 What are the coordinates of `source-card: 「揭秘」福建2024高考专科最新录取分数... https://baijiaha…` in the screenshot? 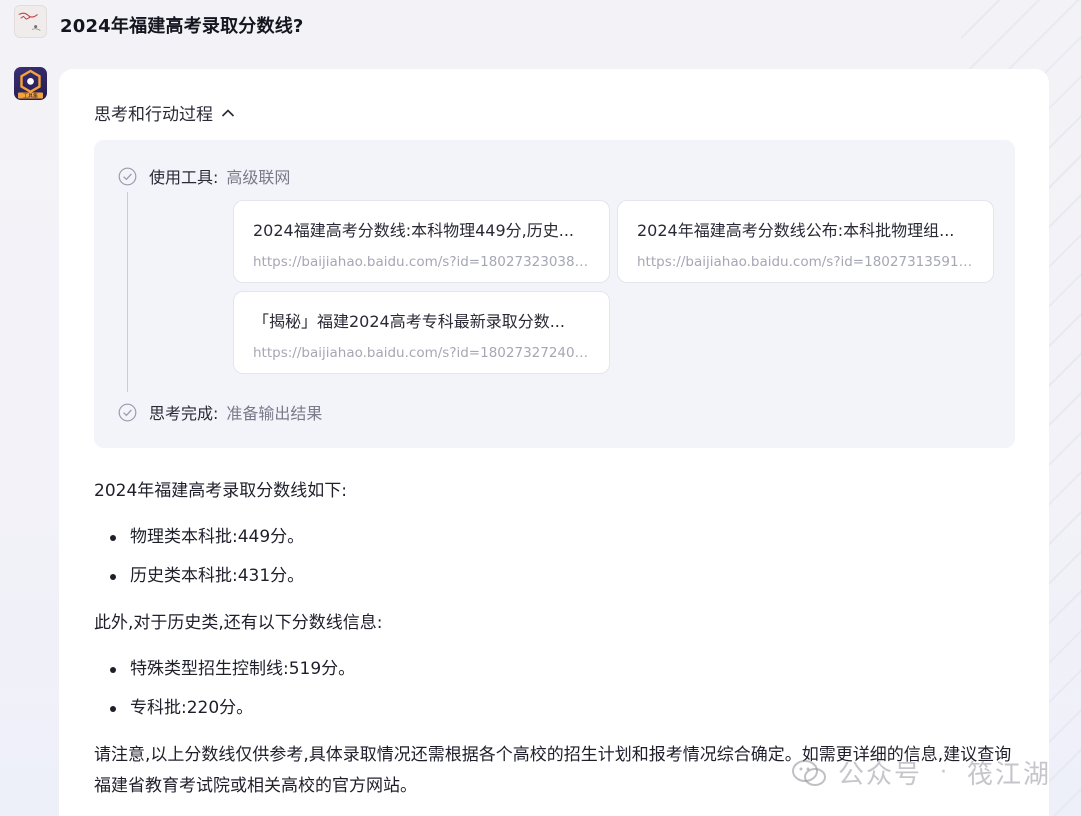 It's located at (421, 332).